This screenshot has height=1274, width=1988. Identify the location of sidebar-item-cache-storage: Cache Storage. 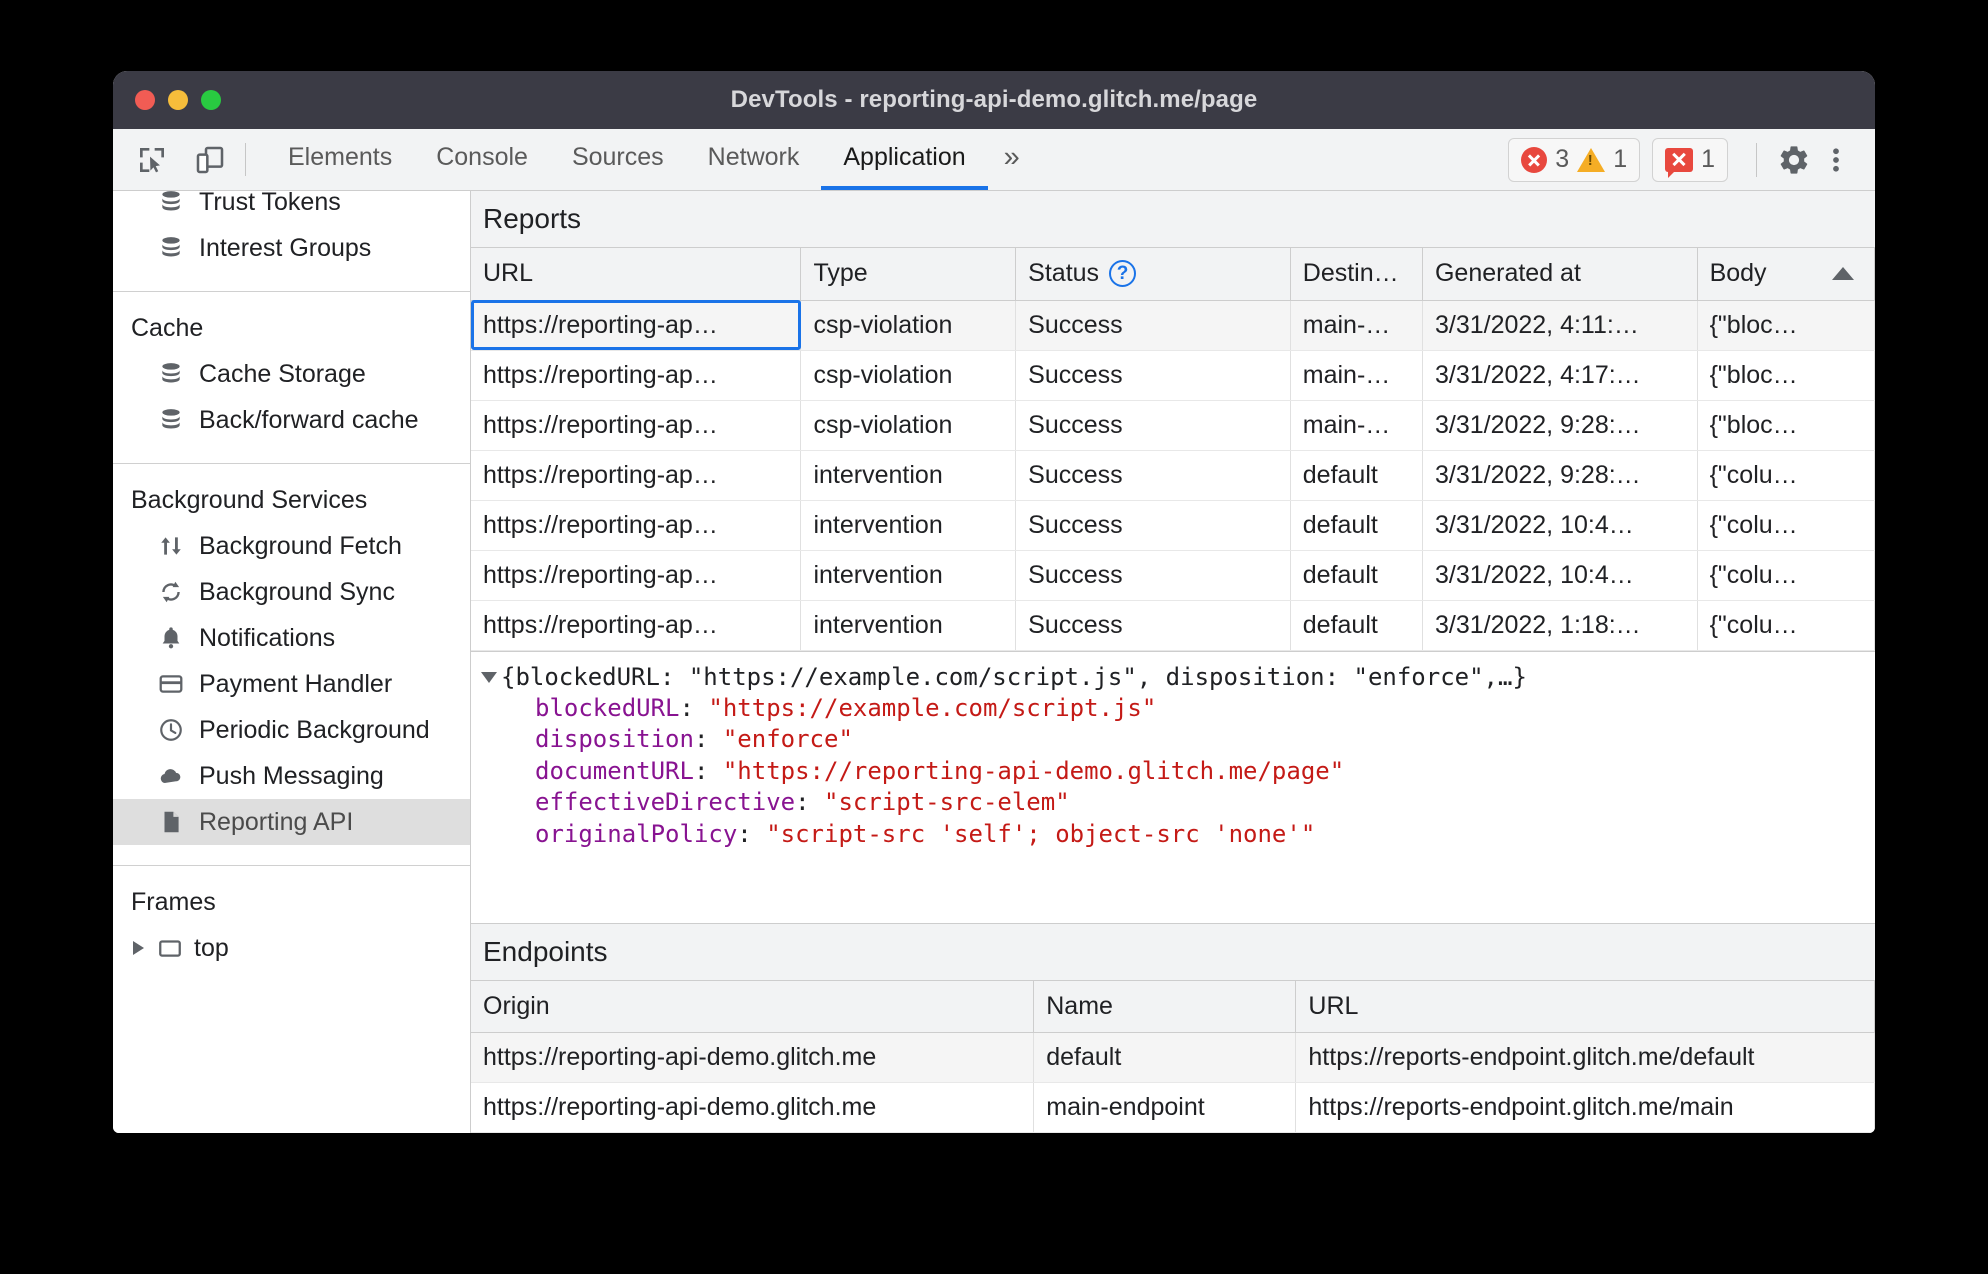
(291, 374).